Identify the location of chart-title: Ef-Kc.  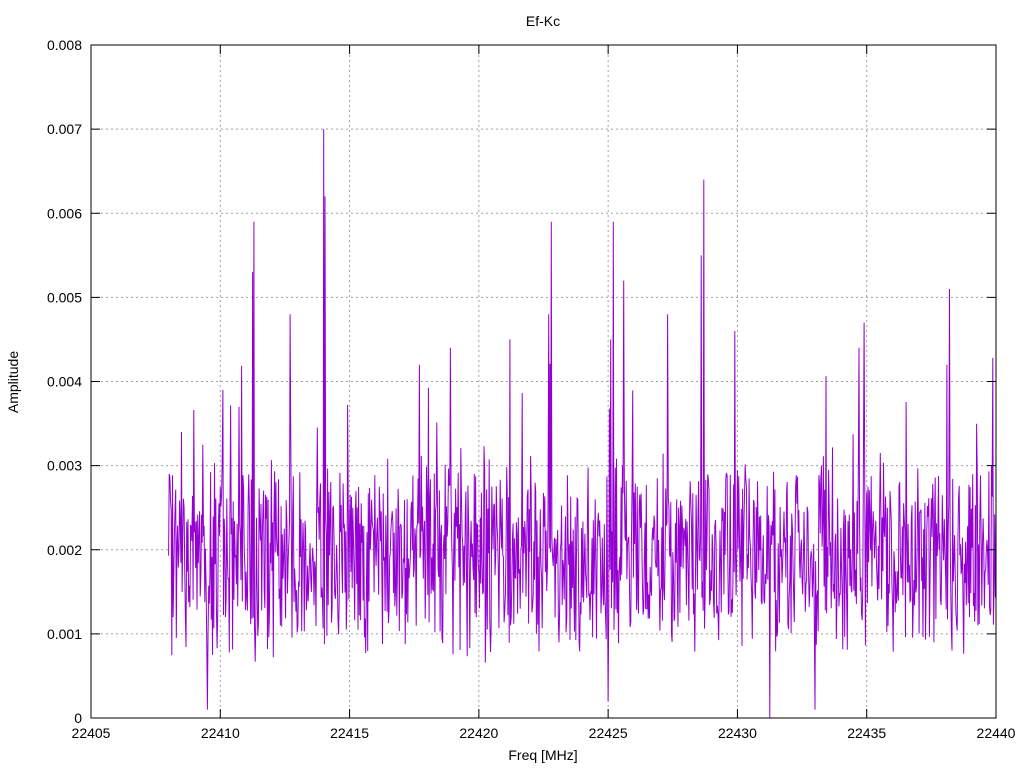
(543, 21).